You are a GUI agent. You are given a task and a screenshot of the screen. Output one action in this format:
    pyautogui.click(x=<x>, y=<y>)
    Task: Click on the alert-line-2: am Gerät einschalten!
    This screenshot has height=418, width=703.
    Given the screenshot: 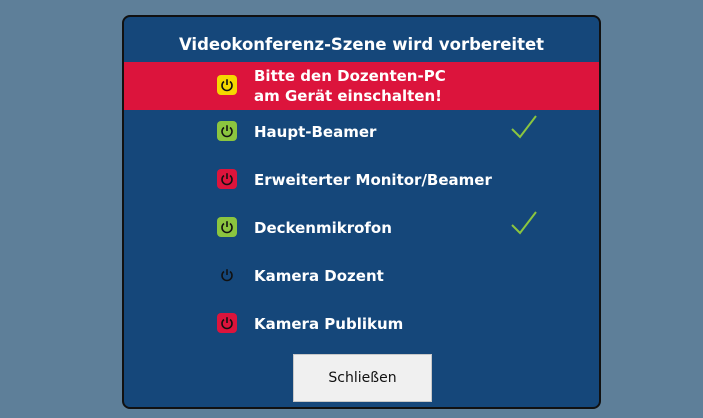 What is the action you would take?
    pyautogui.click(x=348, y=96)
    